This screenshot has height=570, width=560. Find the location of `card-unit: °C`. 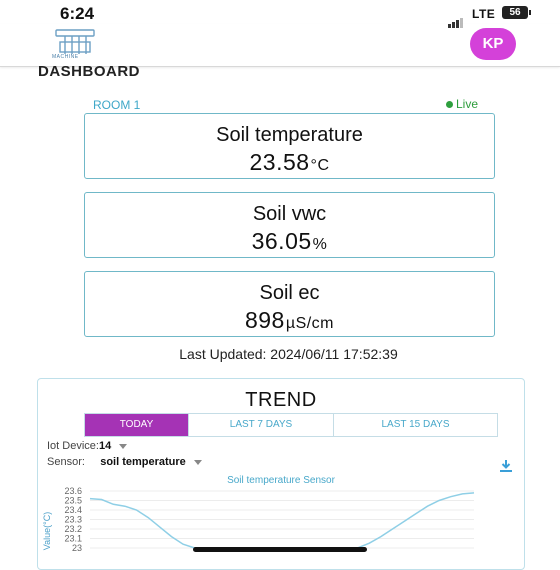

card-unit: °C is located at coordinates (320, 165).